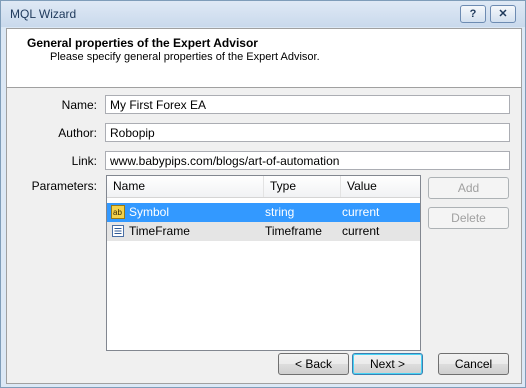  I want to click on link-label: Link:, so click(84, 161).